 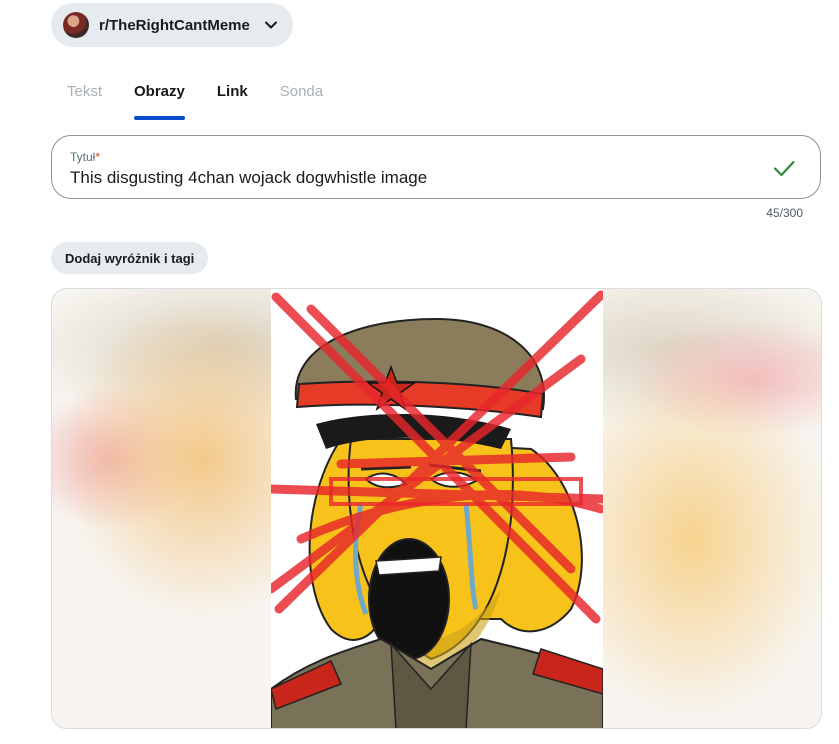 I want to click on community-selector: r/TheRightCantMeme, so click(x=172, y=25).